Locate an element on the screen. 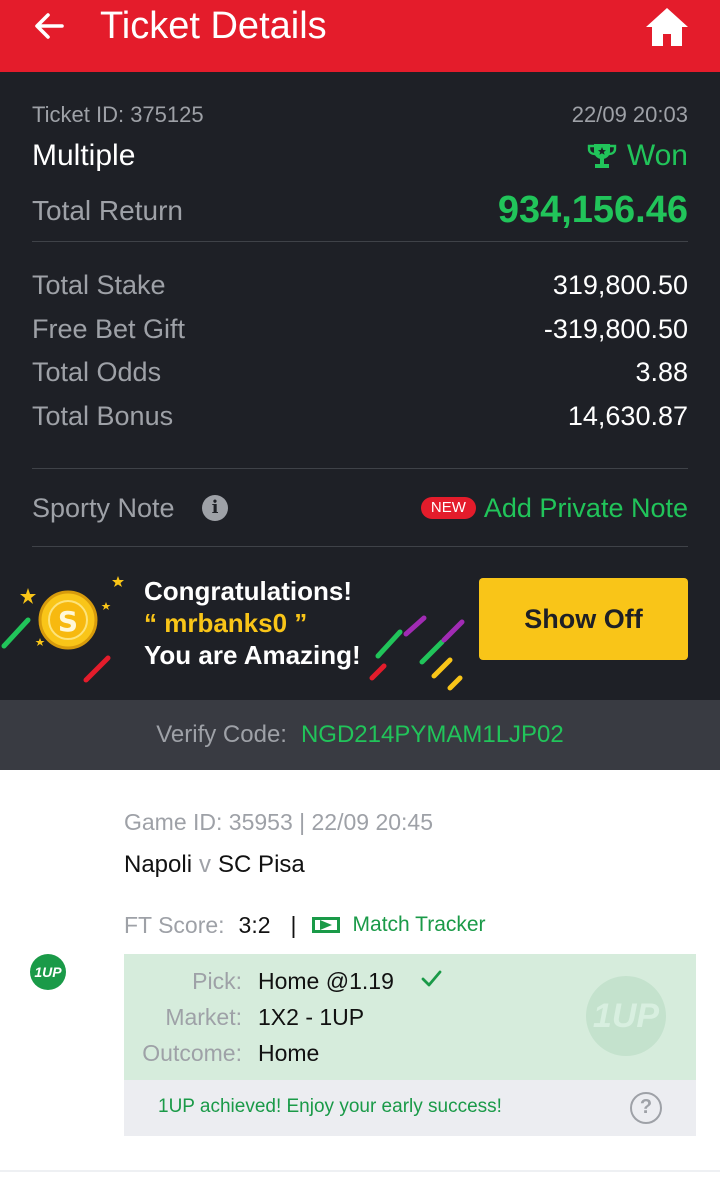 This screenshot has height=1200, width=720. outcome-label: Outcome: is located at coordinates (192, 1053).